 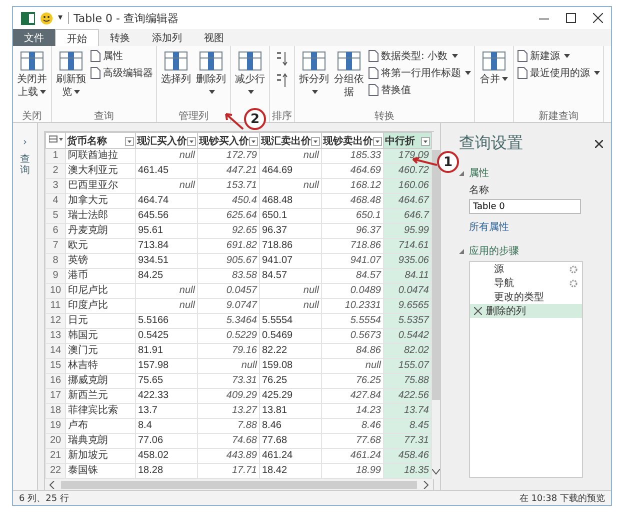 What do you see at coordinates (56, 276) in the screenshot?
I see `row-number: 9` at bounding box center [56, 276].